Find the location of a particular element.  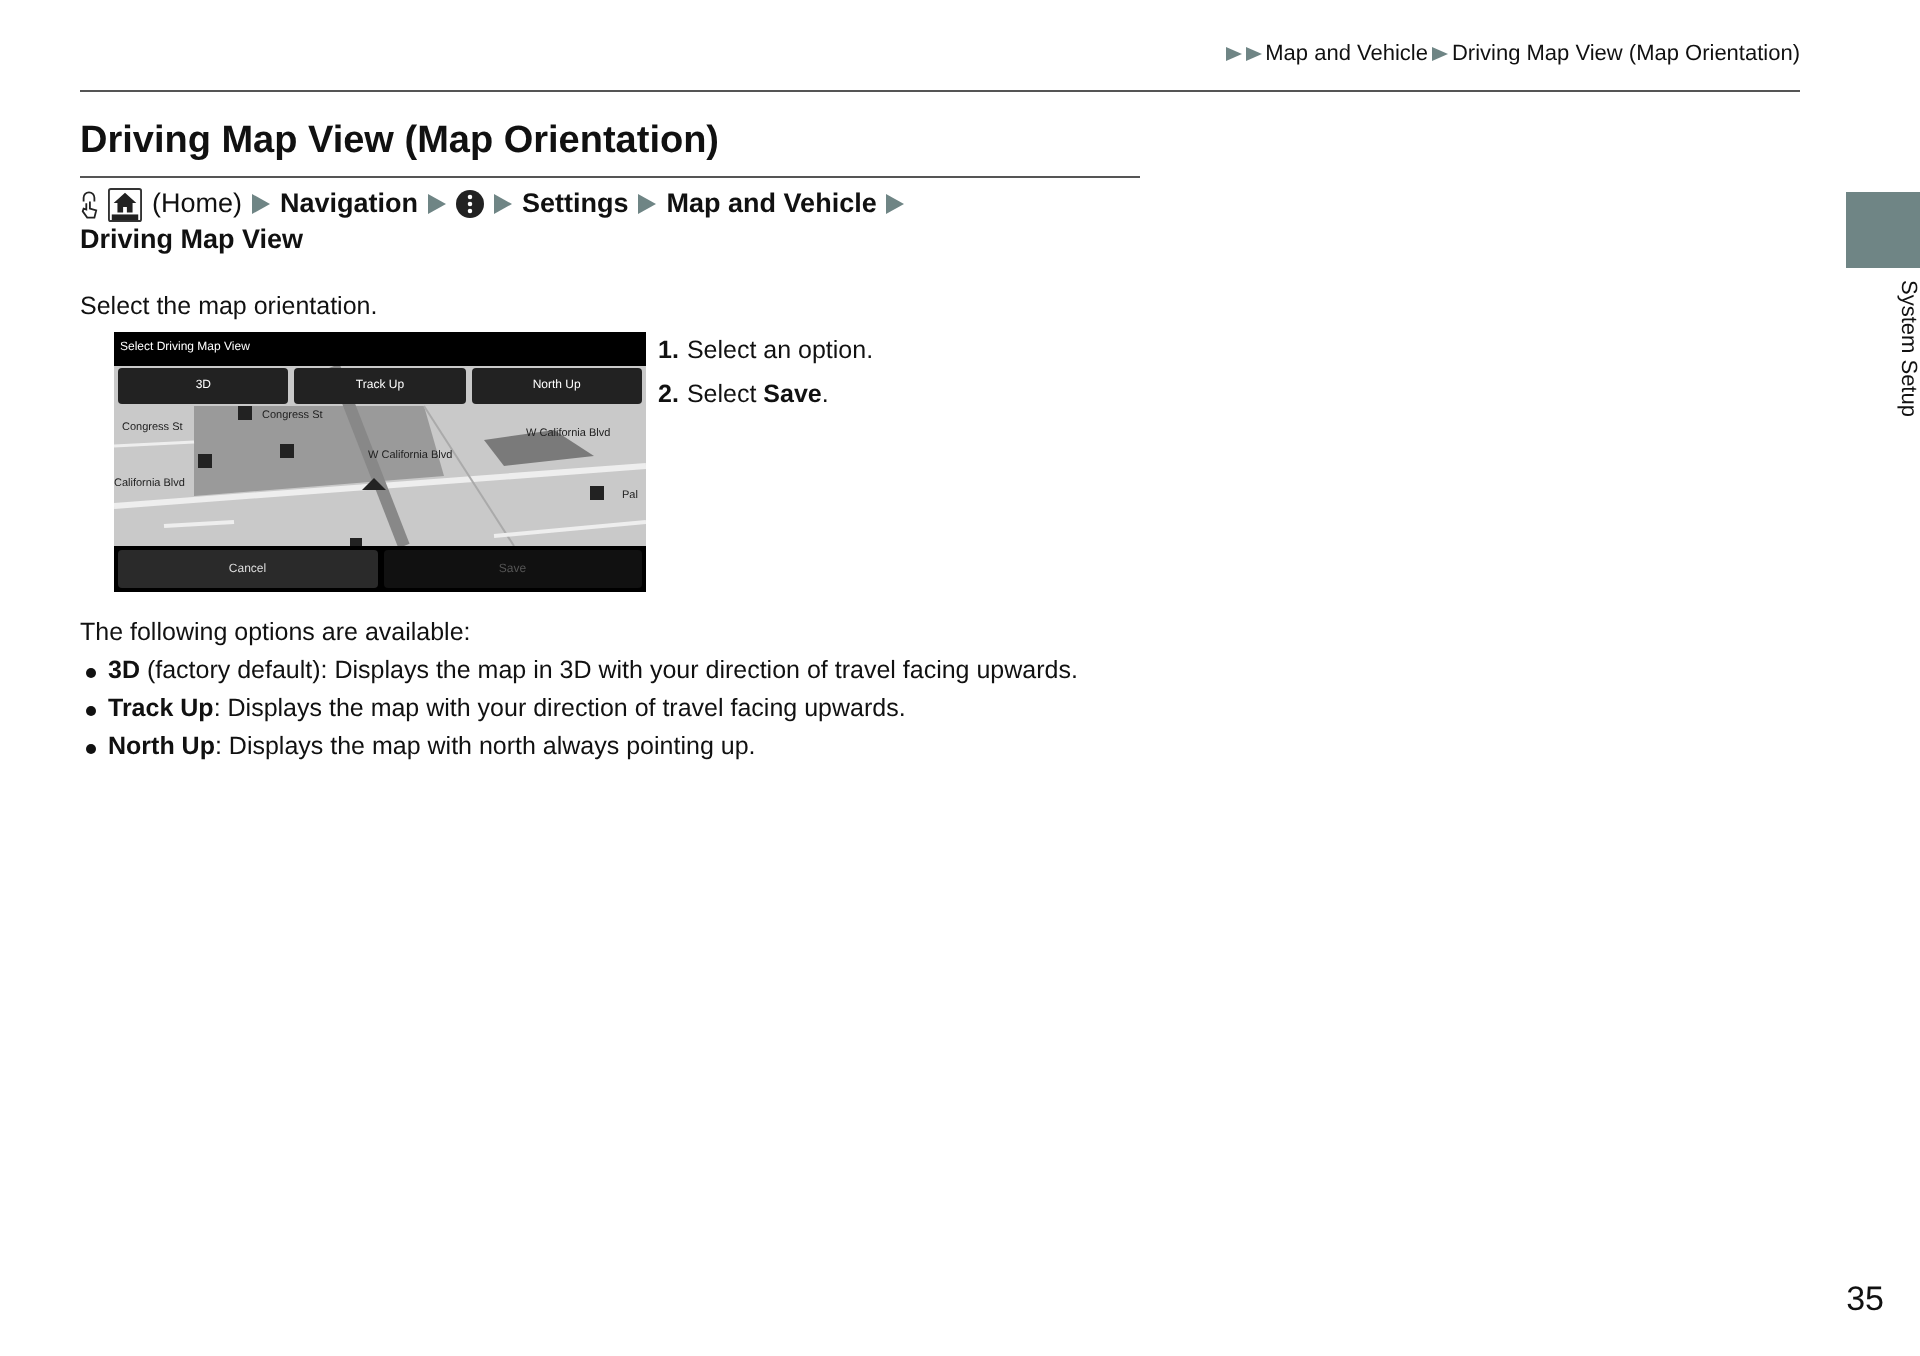

step-number: 1. is located at coordinates (668, 350).